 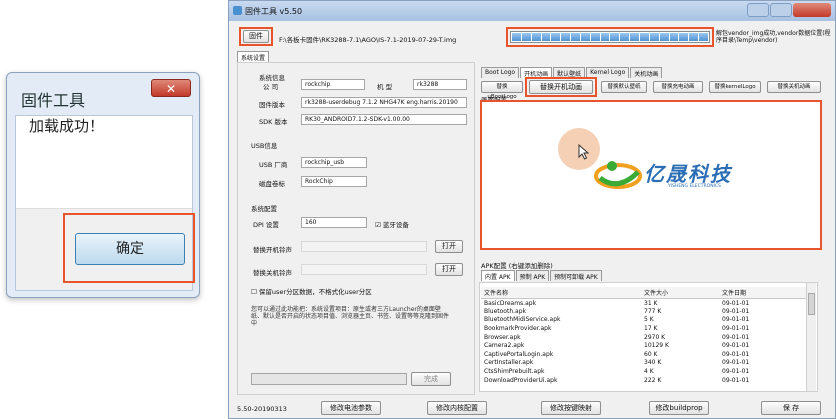 I want to click on scrollbar-thumb, so click(x=811, y=304).